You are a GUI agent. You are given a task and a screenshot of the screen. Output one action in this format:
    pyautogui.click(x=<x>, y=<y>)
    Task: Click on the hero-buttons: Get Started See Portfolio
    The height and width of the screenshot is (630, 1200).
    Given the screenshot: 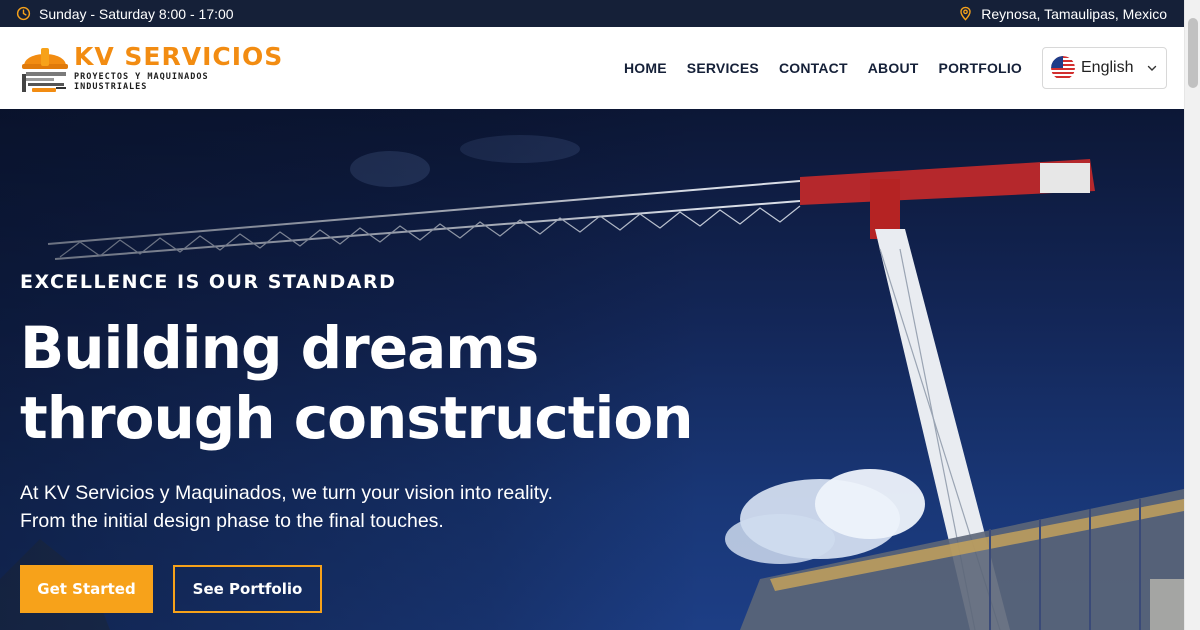 What is the action you would take?
    pyautogui.click(x=360, y=589)
    